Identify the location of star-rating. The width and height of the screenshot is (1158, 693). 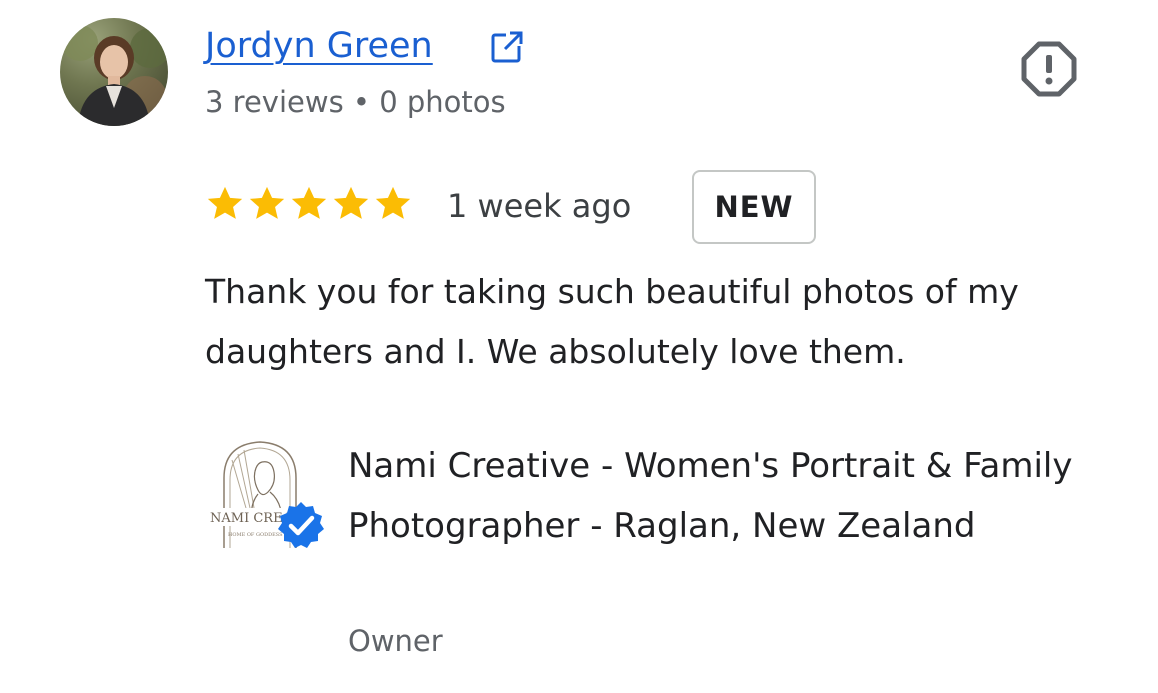
(309, 204).